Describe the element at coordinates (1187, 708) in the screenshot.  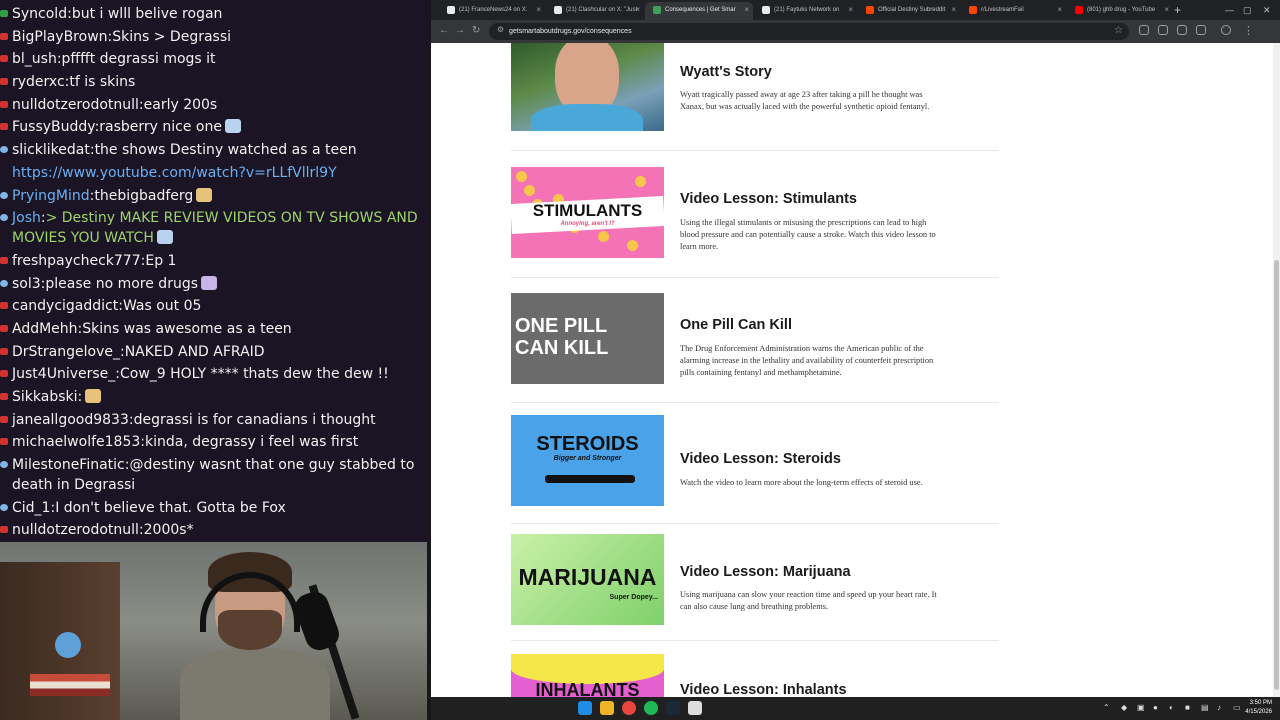
I see `tray-app-icon: ■` at that location.